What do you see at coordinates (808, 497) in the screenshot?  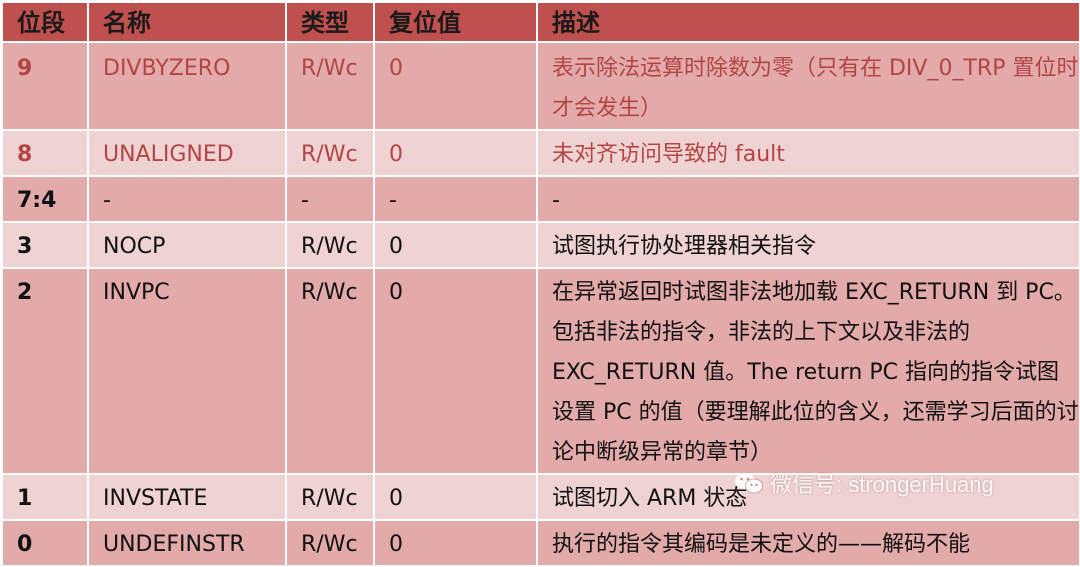 I see `cell-desc: 试图切入 ARM 状态` at bounding box center [808, 497].